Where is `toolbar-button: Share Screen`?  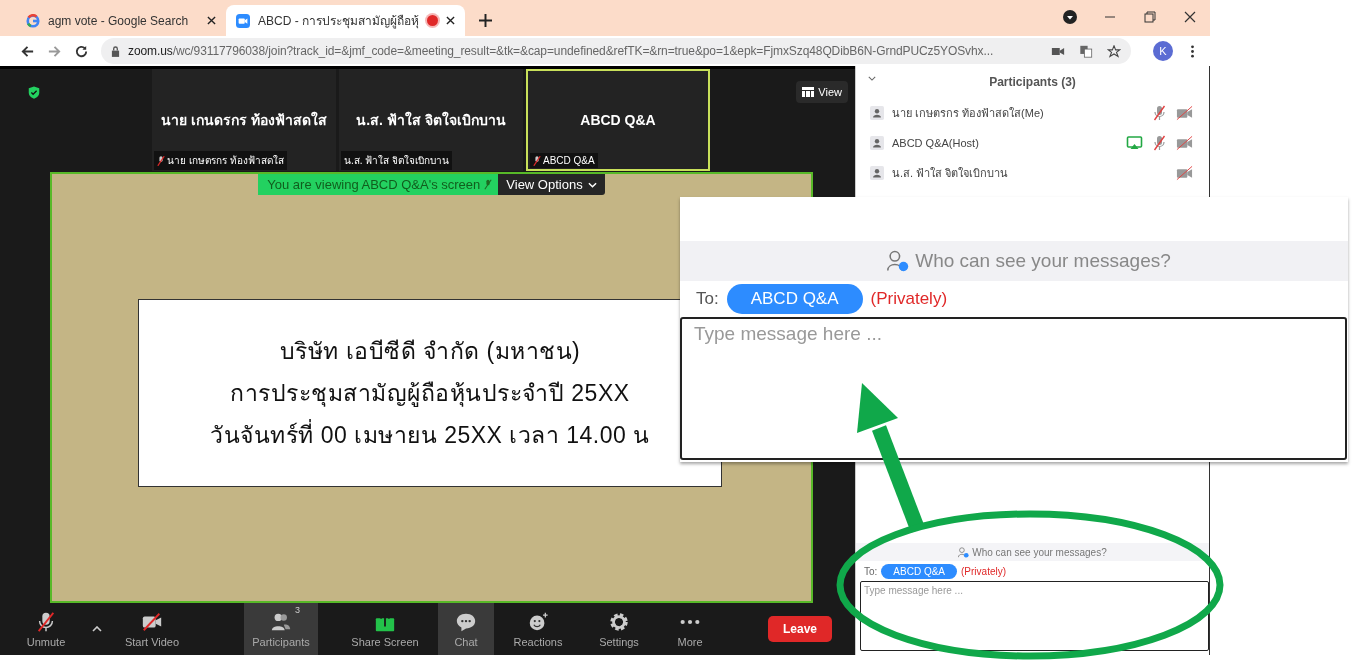
toolbar-button: Share Screen is located at coordinates (385, 629).